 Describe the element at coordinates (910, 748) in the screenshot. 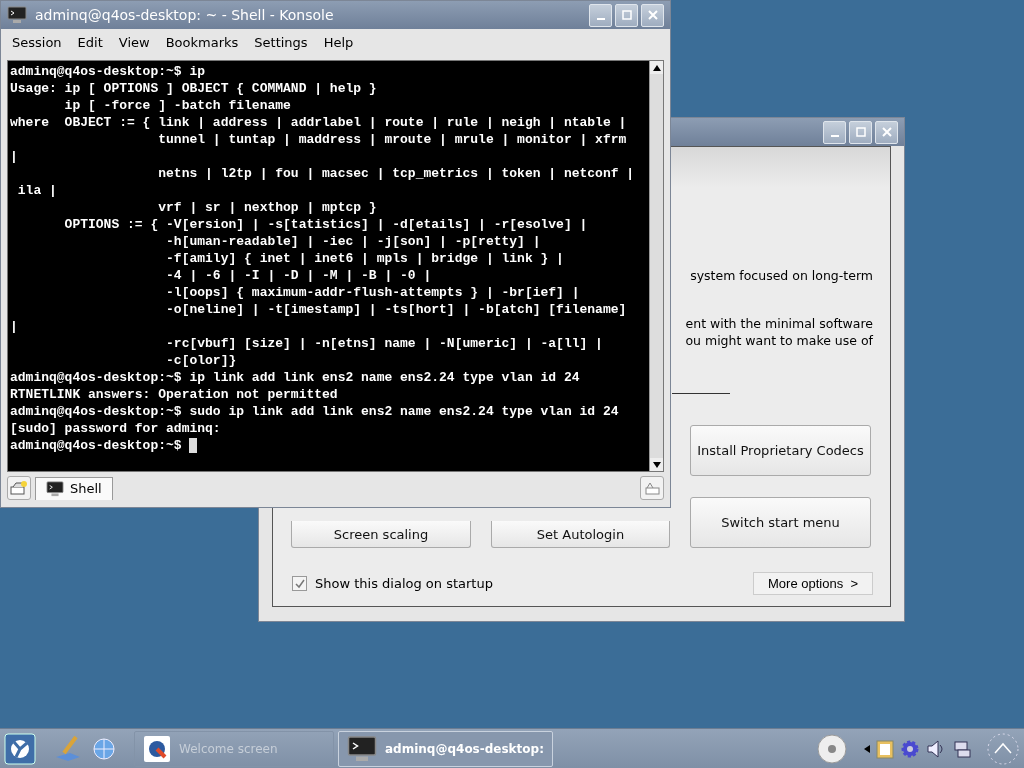

I see `gear-icon` at that location.